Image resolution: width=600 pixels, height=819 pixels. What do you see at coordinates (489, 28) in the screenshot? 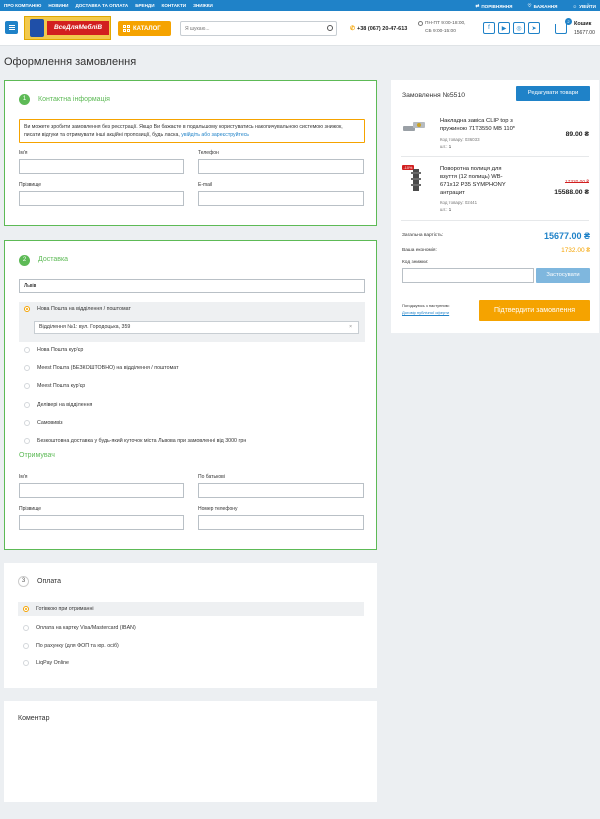
I see `facebook-icon: f` at bounding box center [489, 28].